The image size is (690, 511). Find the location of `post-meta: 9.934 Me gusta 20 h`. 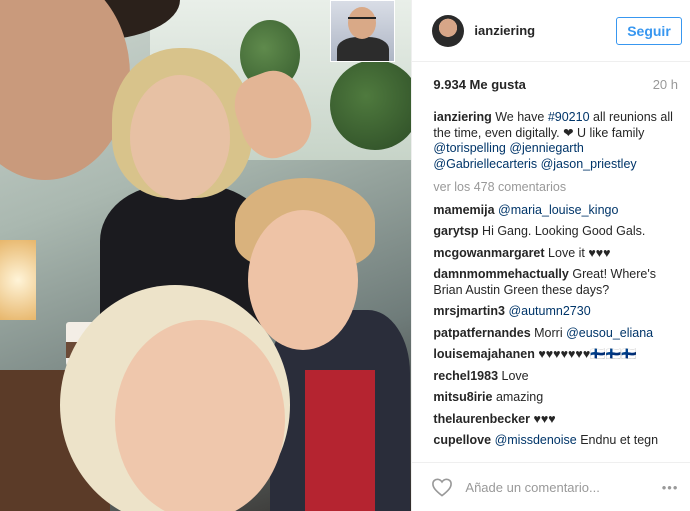

post-meta: 9.934 Me gusta 20 h is located at coordinates (551, 84).